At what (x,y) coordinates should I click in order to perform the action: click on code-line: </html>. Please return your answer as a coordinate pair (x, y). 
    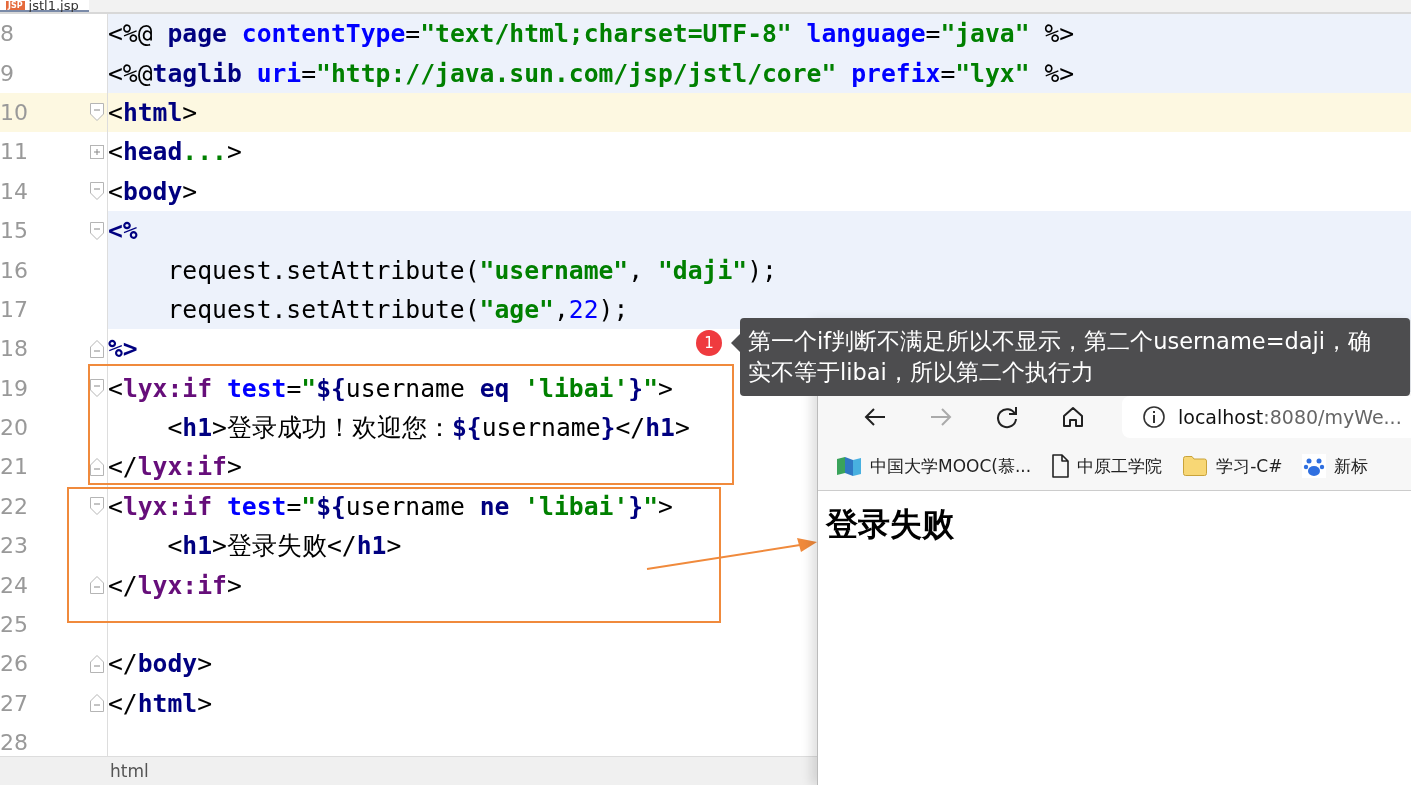
    Looking at the image, I should click on (160, 703).